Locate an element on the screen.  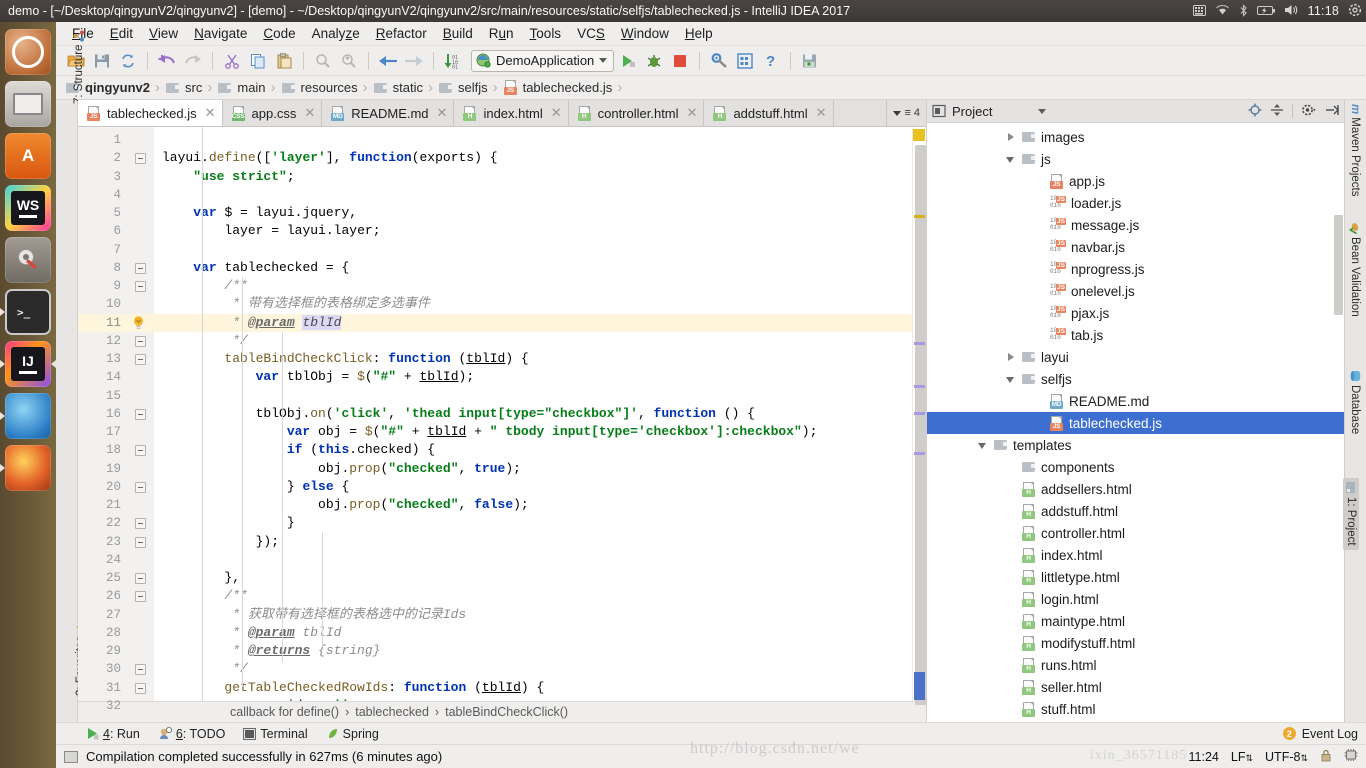
find-usages-icon is located at coordinates (349, 61).